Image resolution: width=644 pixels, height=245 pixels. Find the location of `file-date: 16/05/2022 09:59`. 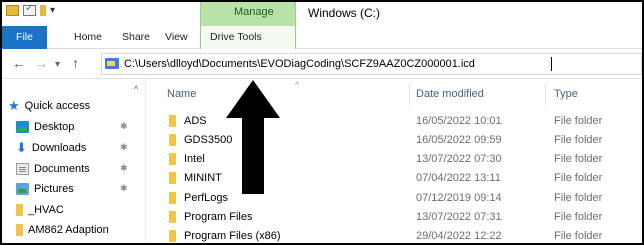

file-date: 16/05/2022 09:59 is located at coordinates (459, 140).